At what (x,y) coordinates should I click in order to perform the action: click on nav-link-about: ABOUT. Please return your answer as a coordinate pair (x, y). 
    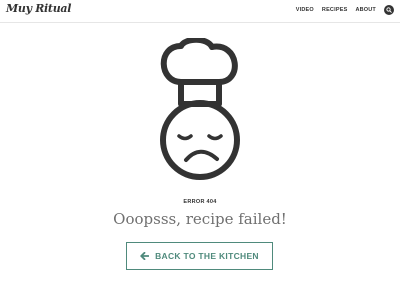
    Looking at the image, I should click on (365, 10).